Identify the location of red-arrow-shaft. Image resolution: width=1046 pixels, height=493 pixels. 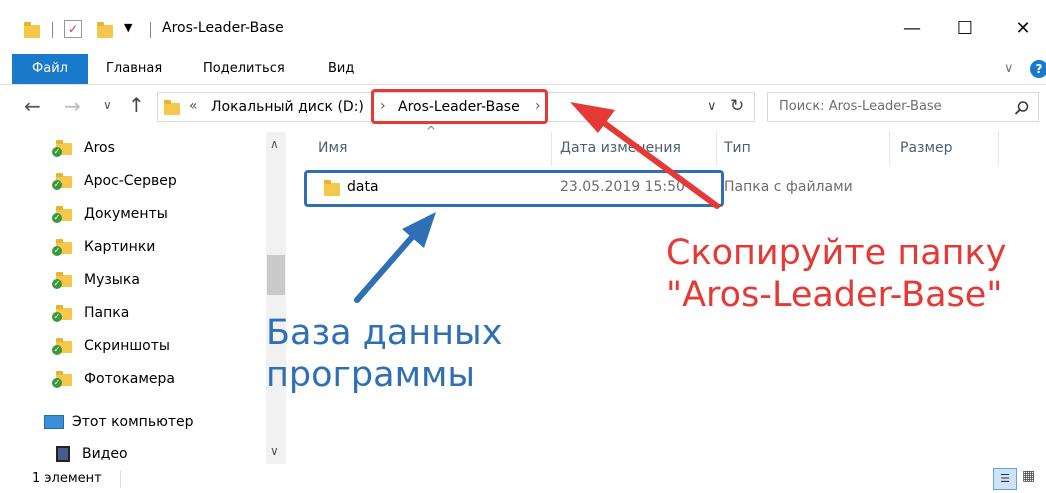
(658, 163).